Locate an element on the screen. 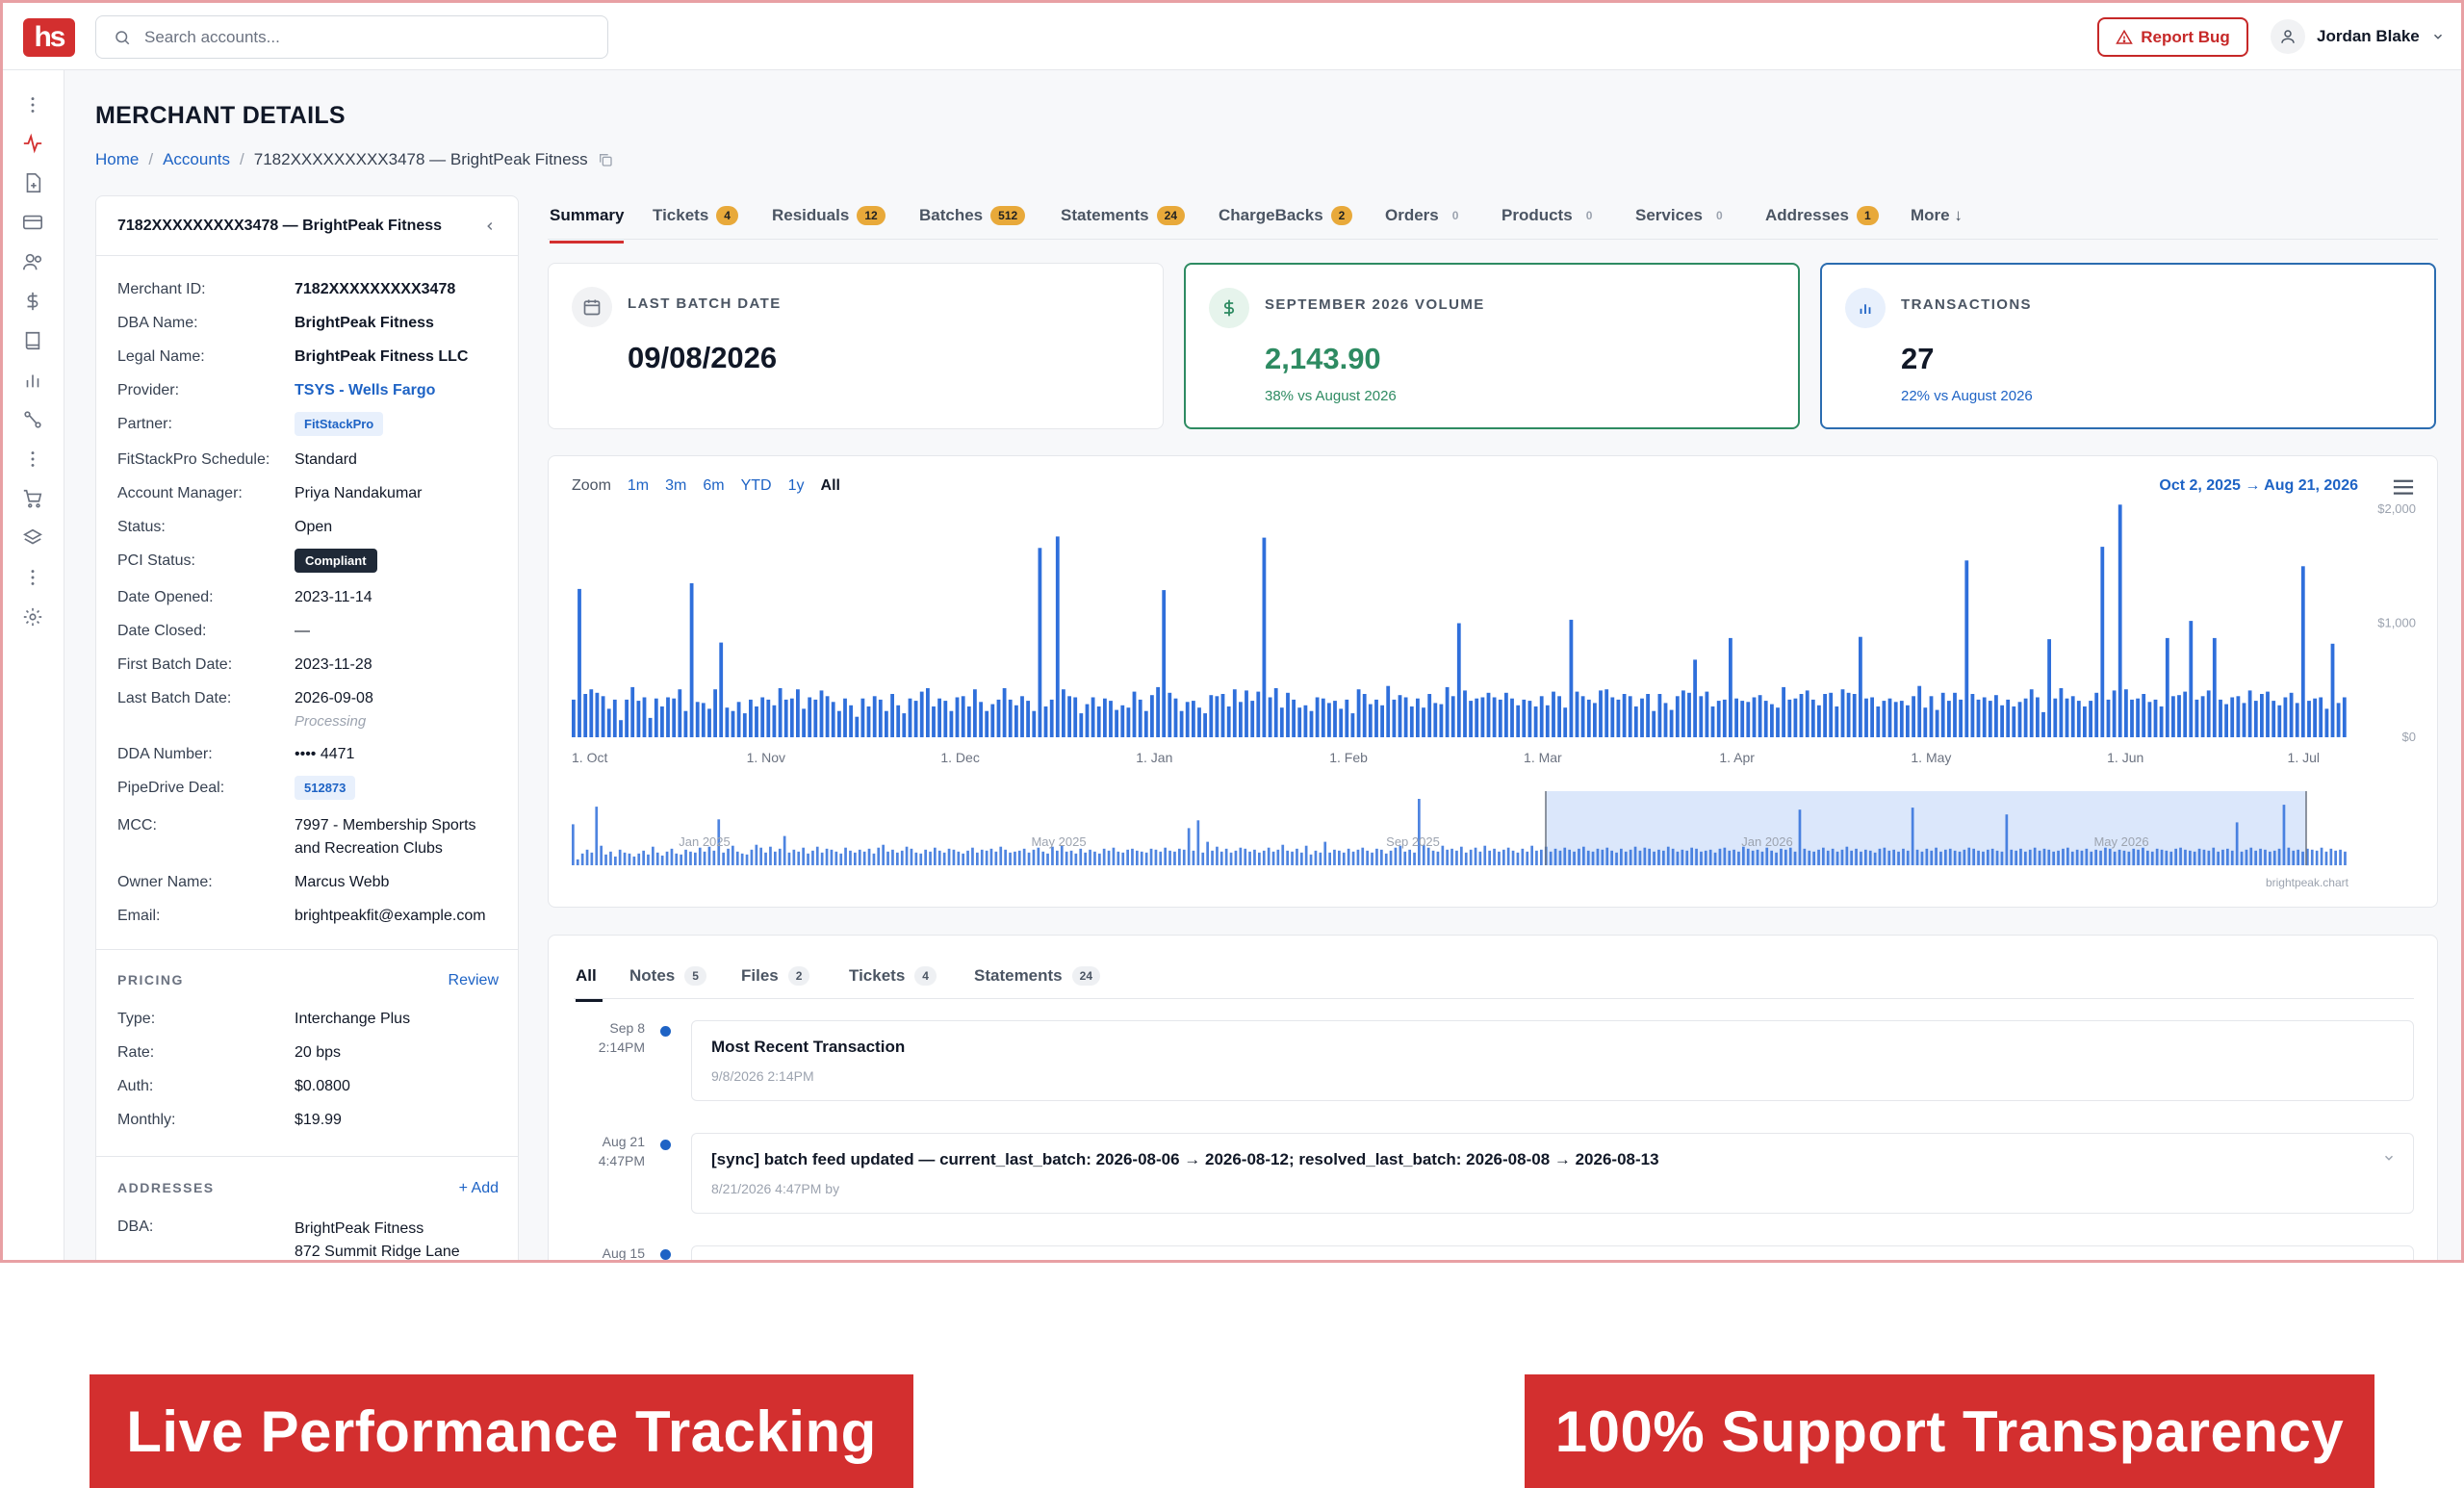  partner-chip: FitStackPro is located at coordinates (339, 424).